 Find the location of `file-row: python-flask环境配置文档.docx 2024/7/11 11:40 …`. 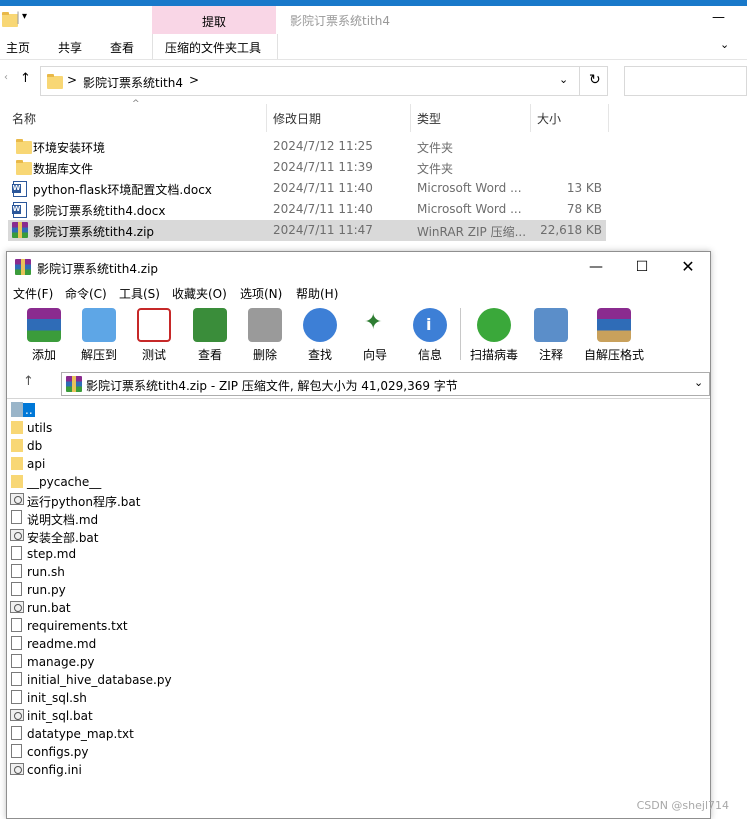

file-row: python-flask环境配置文档.docx 2024/7/11 11:40 … is located at coordinates (307, 188).